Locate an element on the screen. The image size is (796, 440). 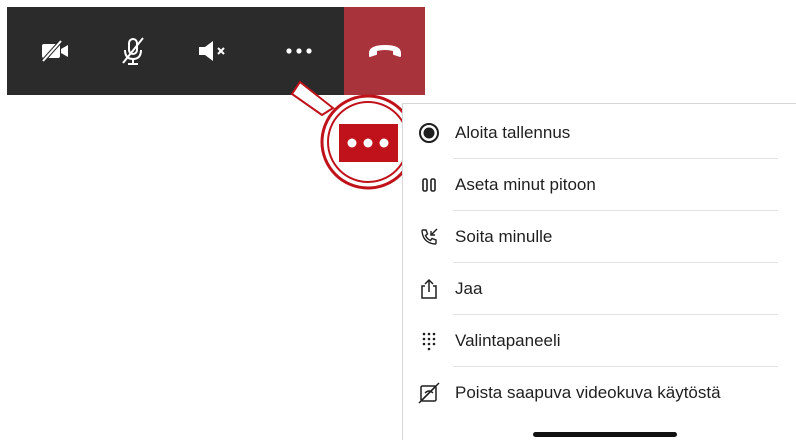
share-icon is located at coordinates (429, 289).